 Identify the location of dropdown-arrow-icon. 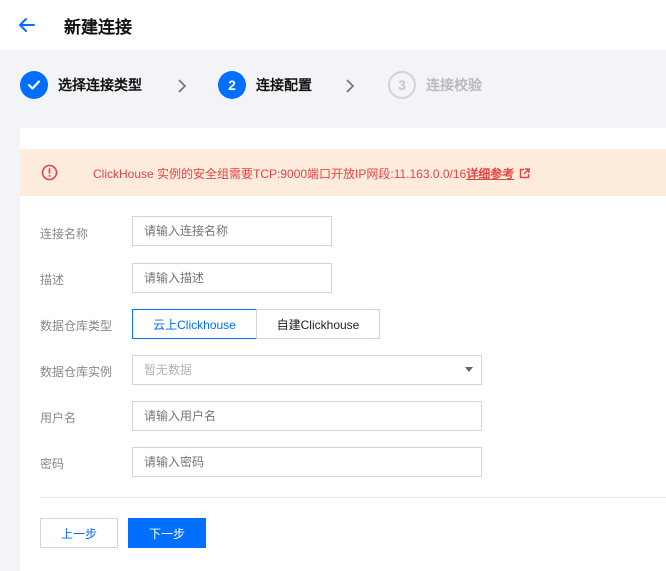
(469, 369).